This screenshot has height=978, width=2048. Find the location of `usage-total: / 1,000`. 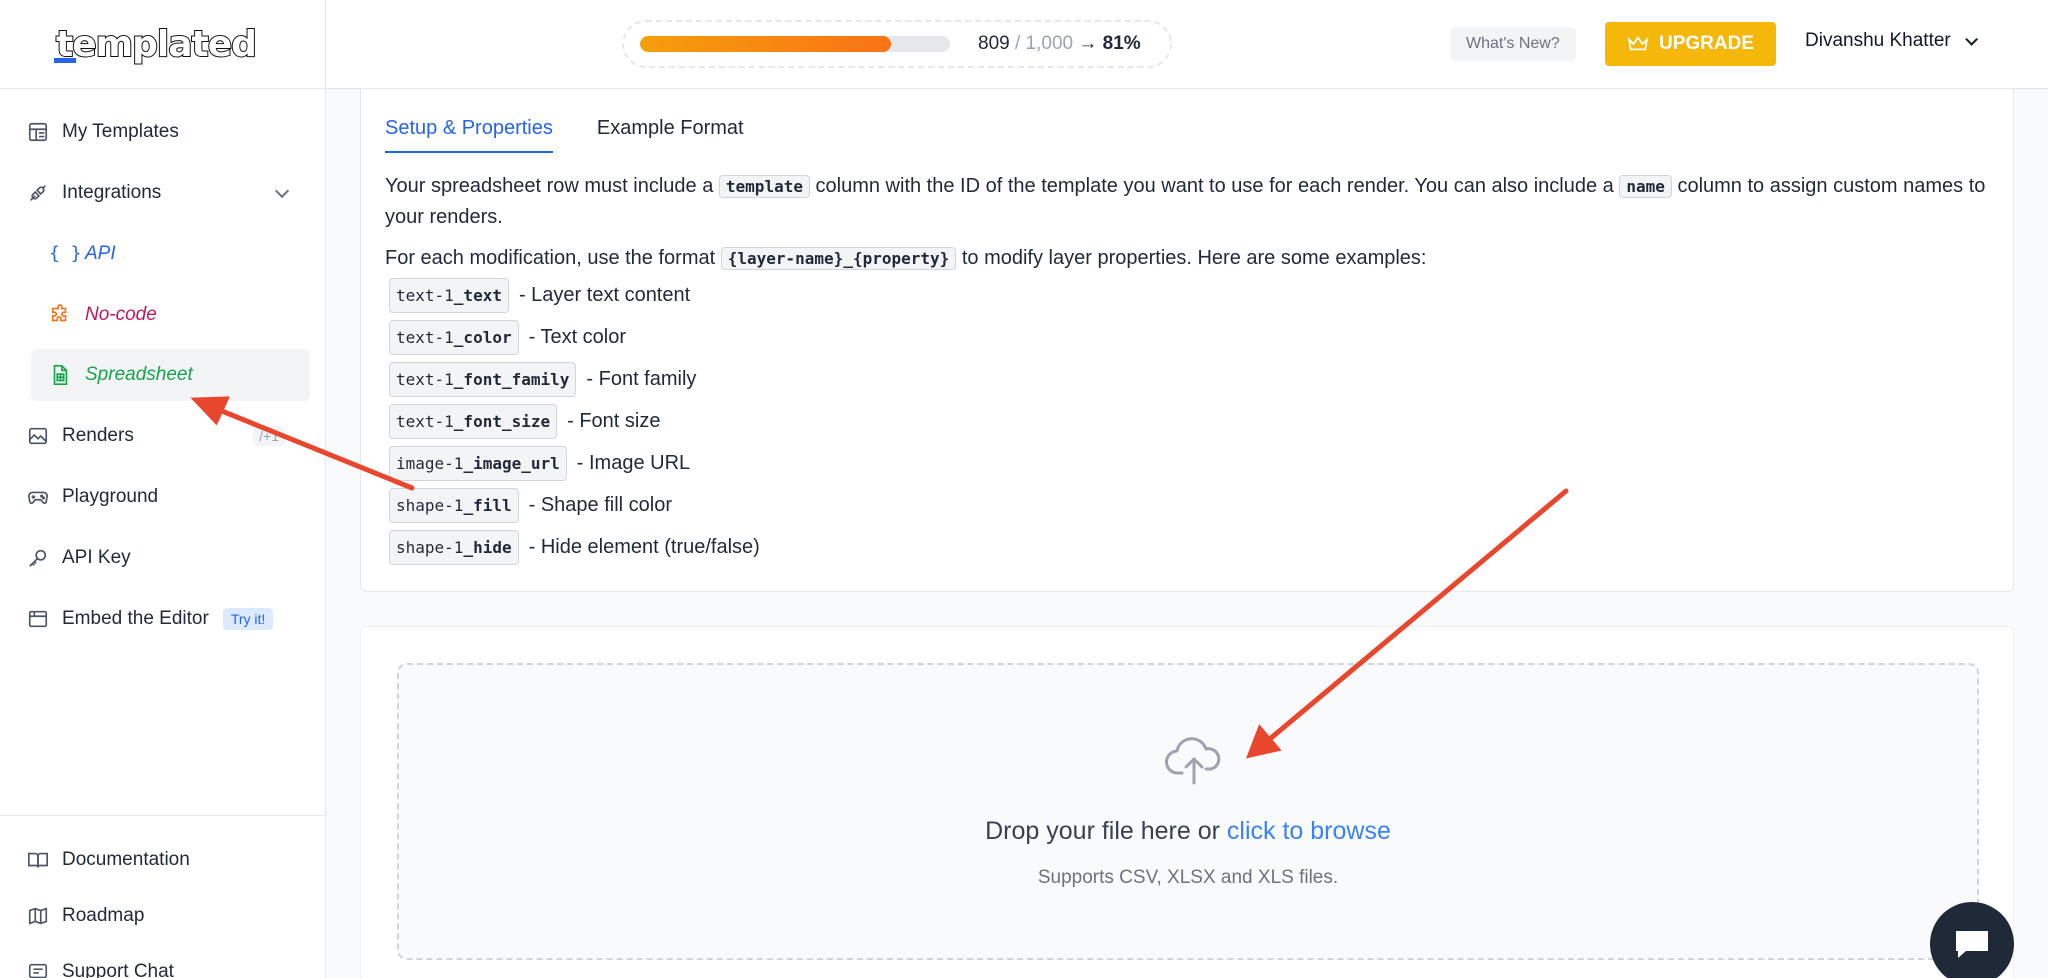

usage-total: / 1,000 is located at coordinates (1041, 43).